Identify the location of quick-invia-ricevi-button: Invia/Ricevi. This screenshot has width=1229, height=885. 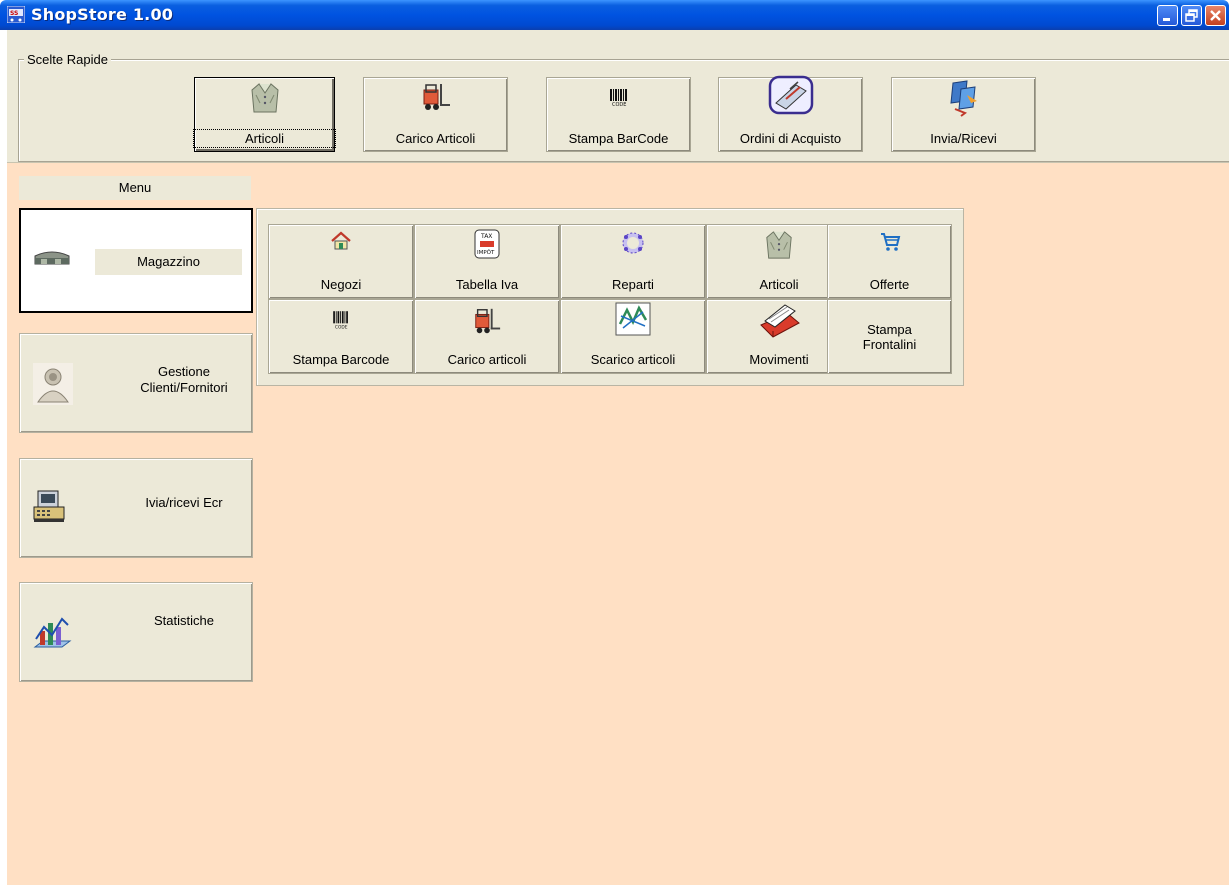
(963, 114).